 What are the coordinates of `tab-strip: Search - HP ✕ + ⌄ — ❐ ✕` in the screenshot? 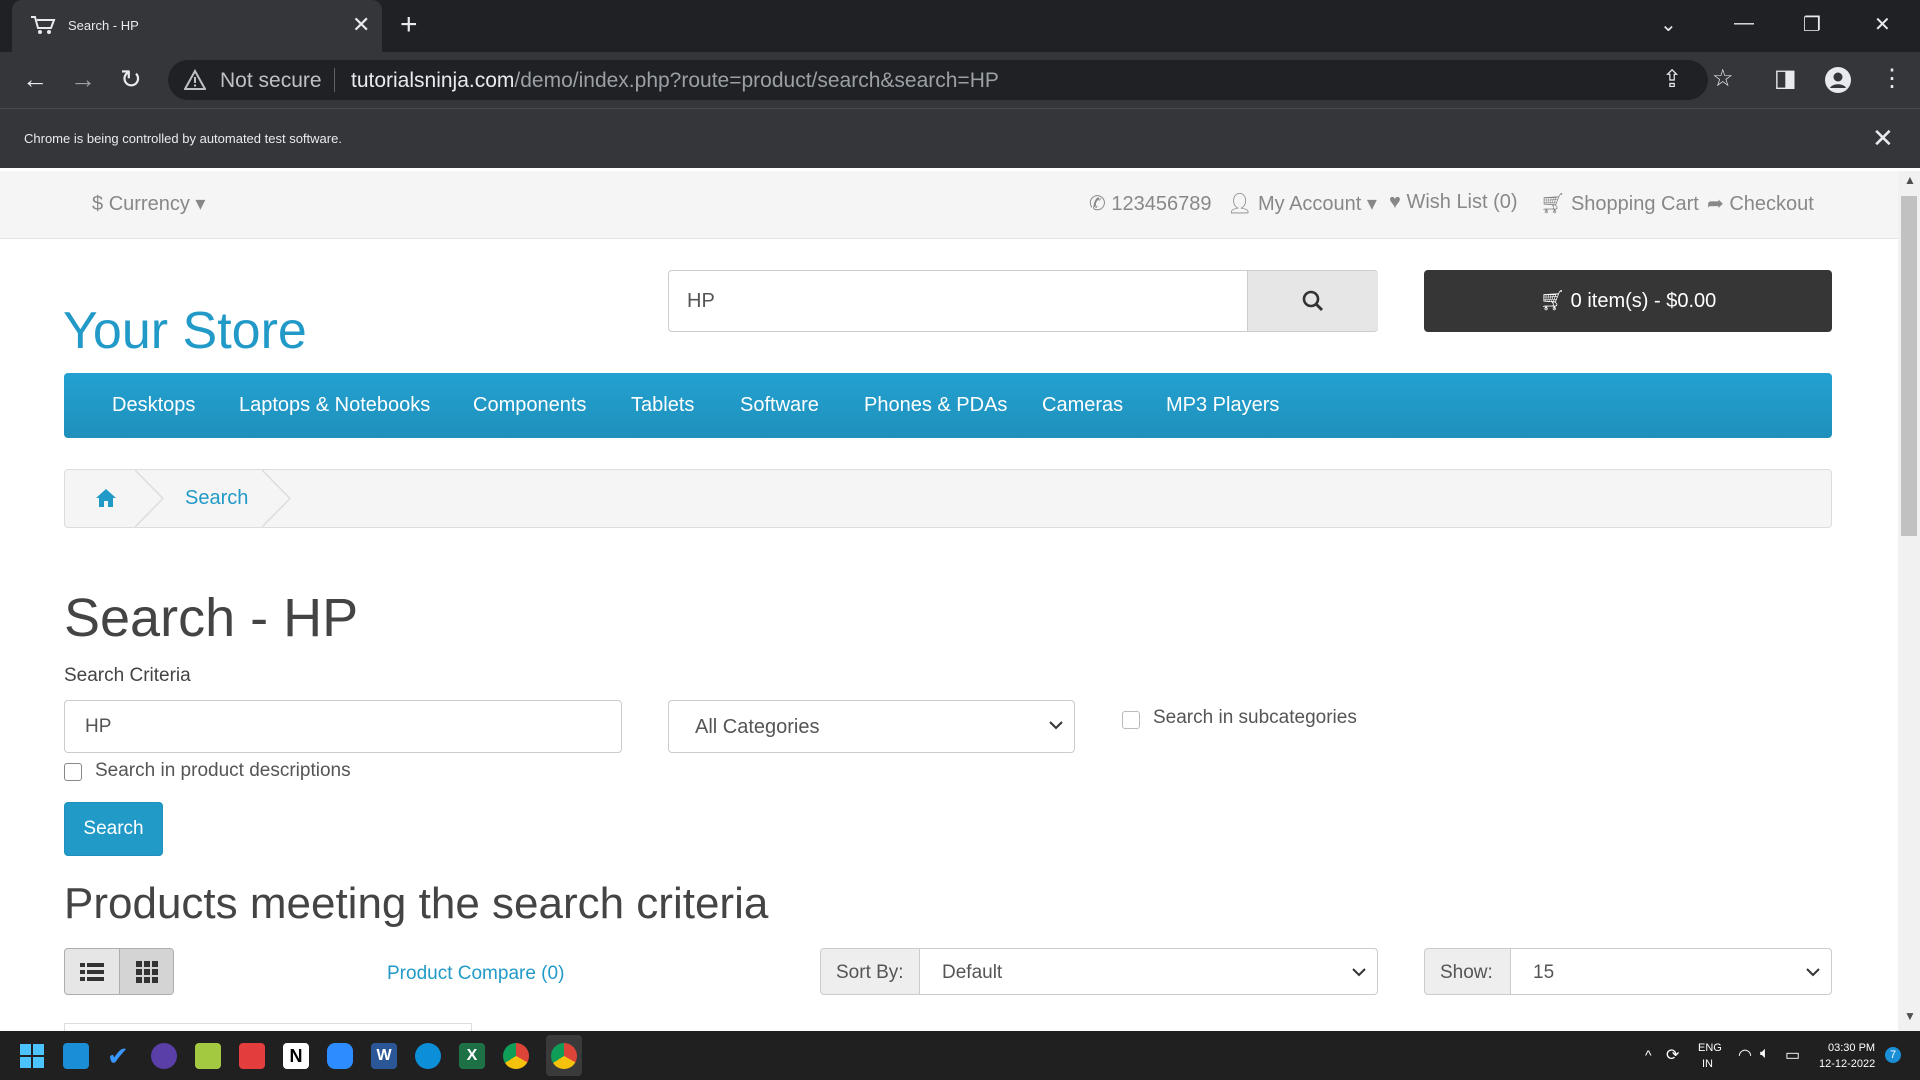 It's located at (960, 26).